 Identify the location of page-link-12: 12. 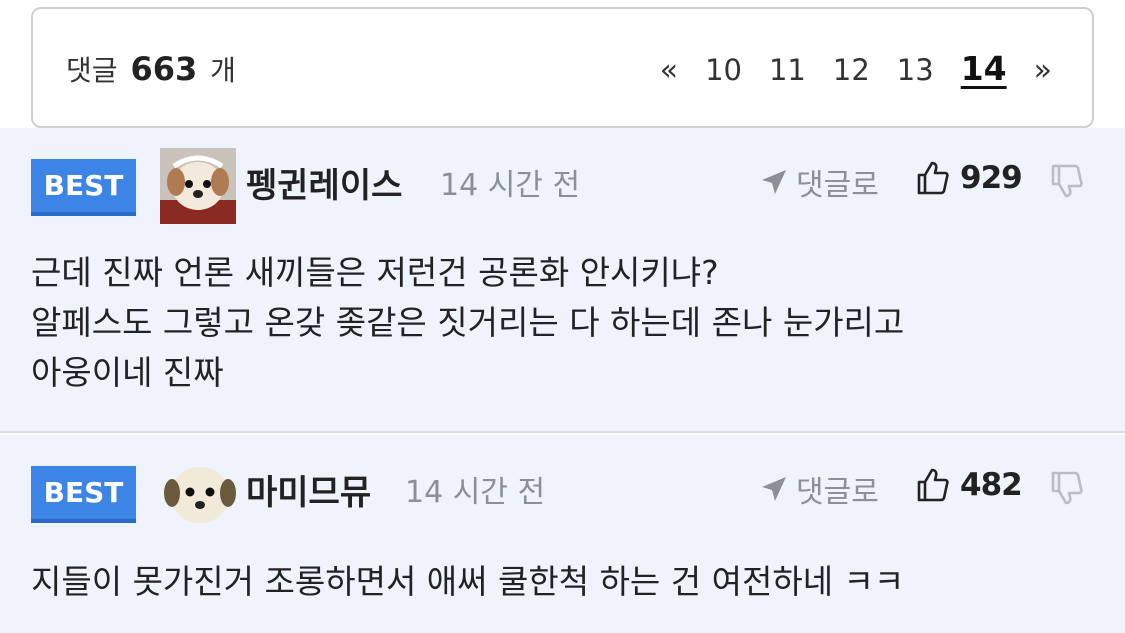
(851, 70).